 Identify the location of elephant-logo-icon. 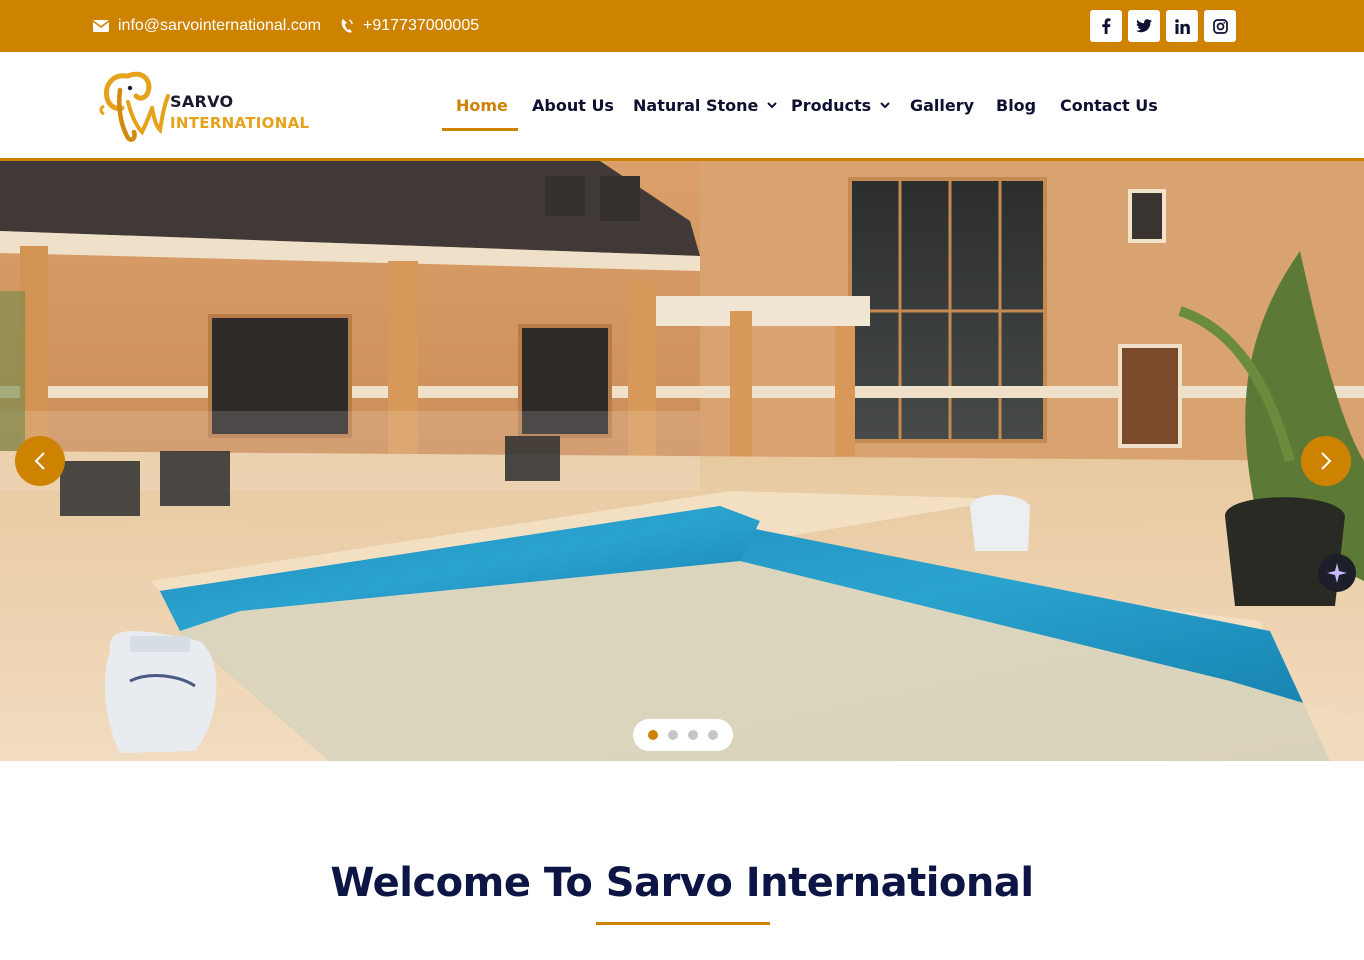
(134, 106).